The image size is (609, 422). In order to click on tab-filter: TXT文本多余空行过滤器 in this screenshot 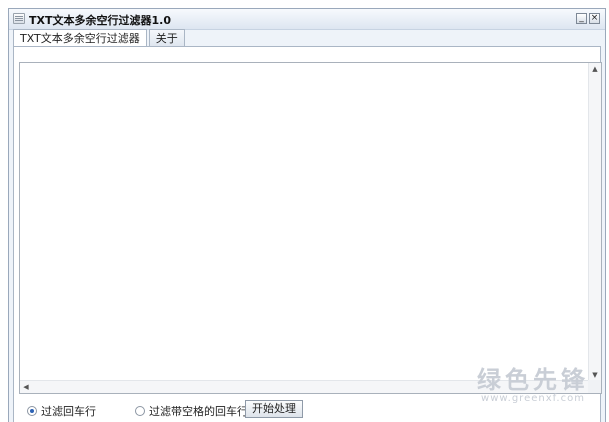, I will do `click(80, 38)`.